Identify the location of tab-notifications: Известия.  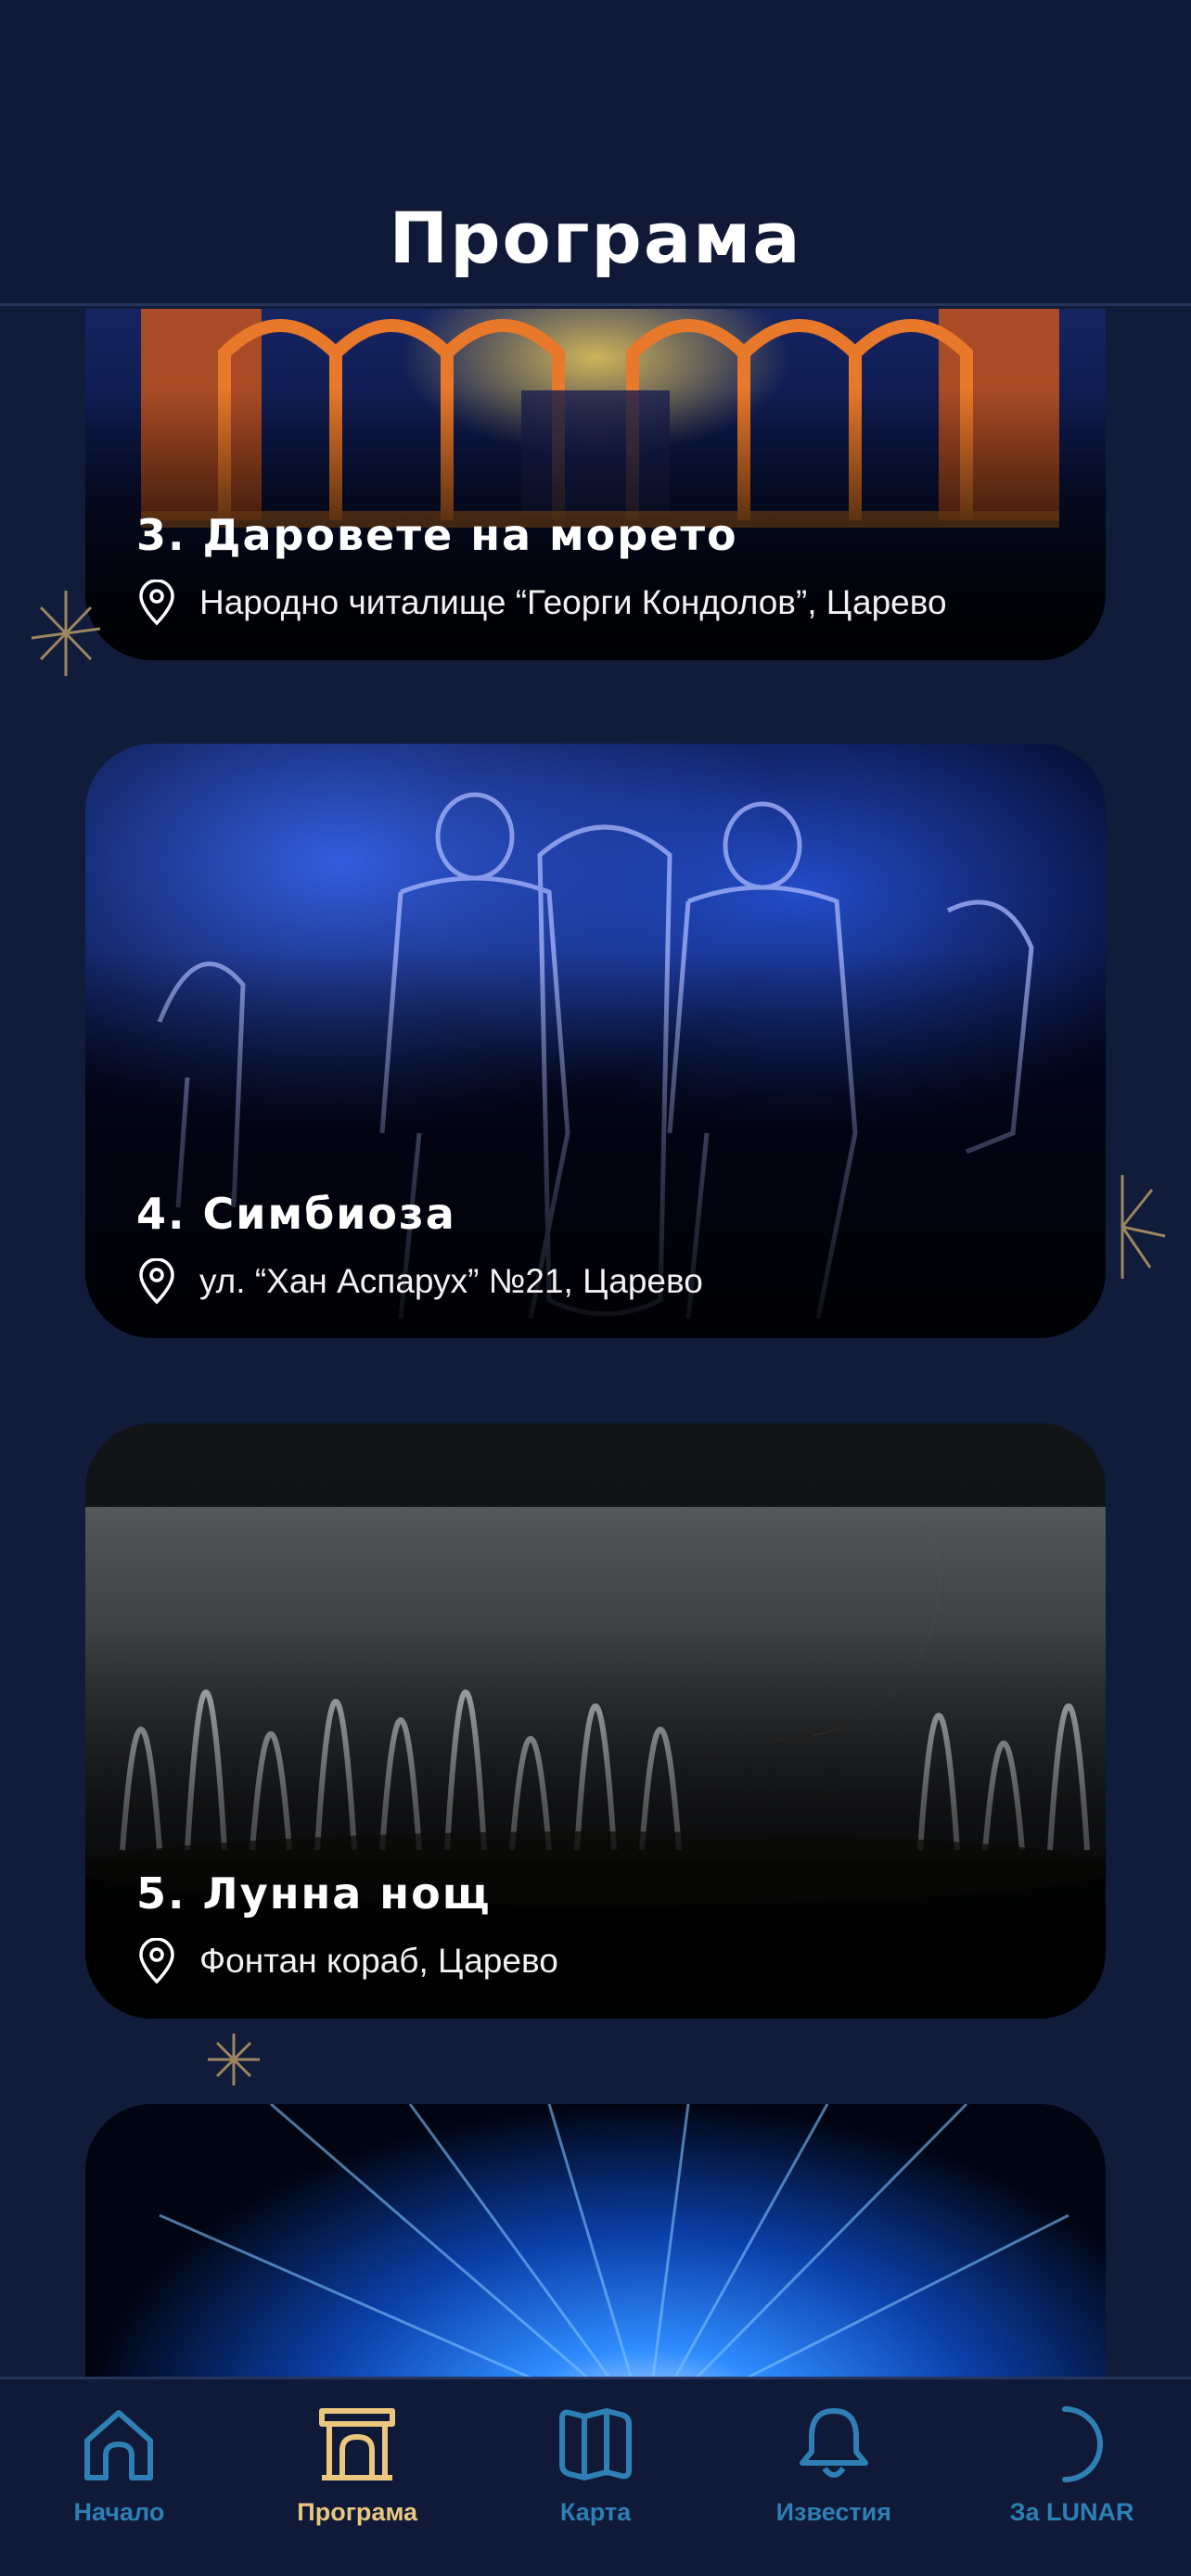
(833, 2477).